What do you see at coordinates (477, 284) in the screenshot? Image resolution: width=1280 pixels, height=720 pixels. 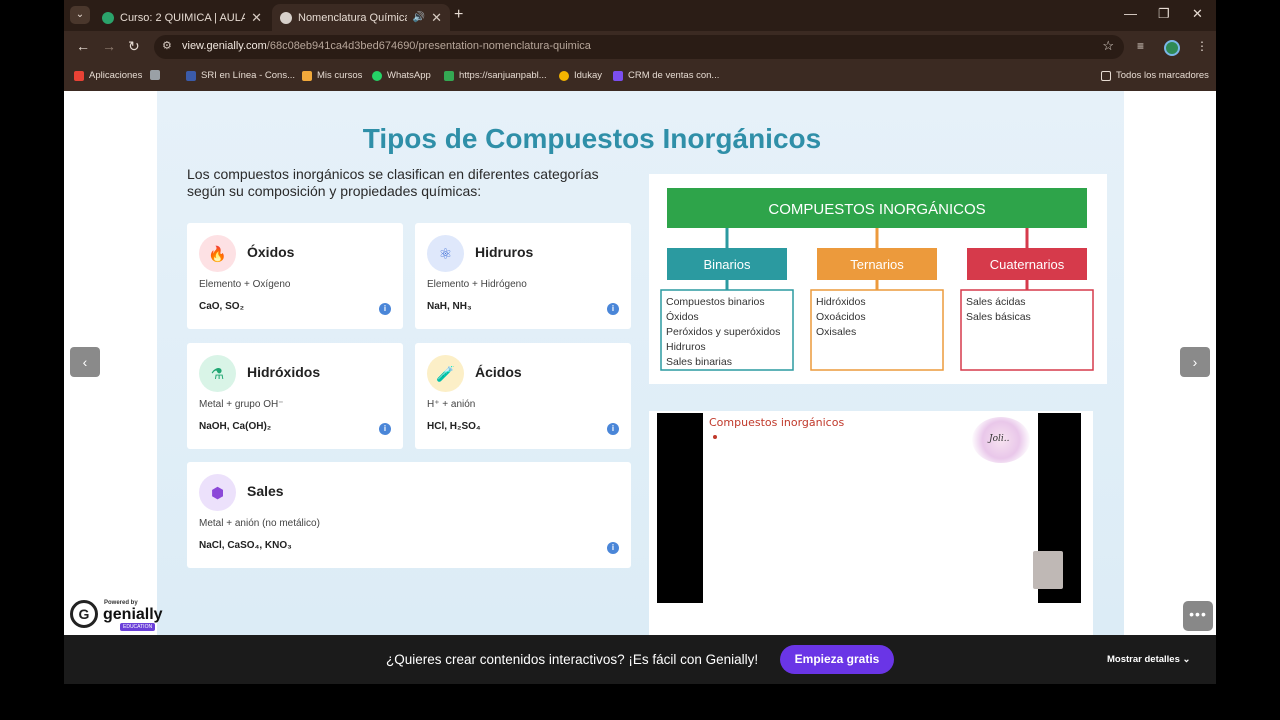 I see `card-description: Elemento + Hidrógeno` at bounding box center [477, 284].